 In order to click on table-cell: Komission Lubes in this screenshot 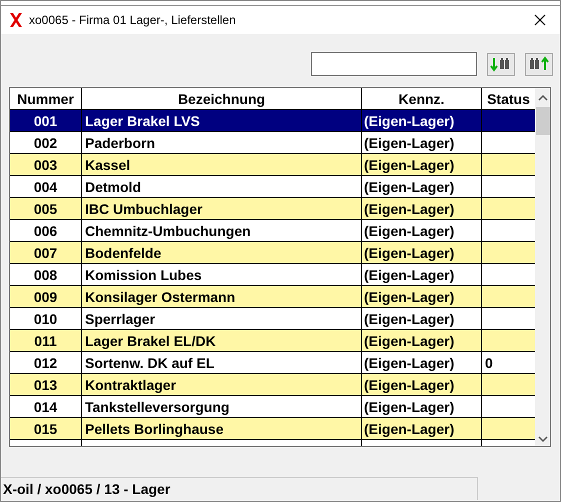, I will do `click(143, 274)`.